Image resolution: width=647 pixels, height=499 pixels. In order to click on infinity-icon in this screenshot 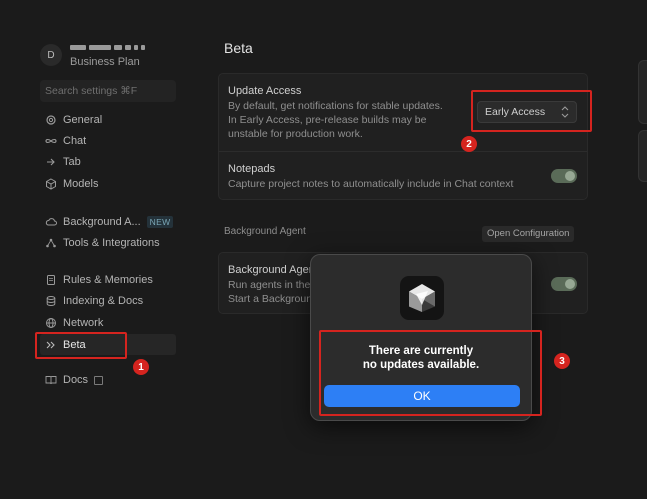, I will do `click(51, 141)`.